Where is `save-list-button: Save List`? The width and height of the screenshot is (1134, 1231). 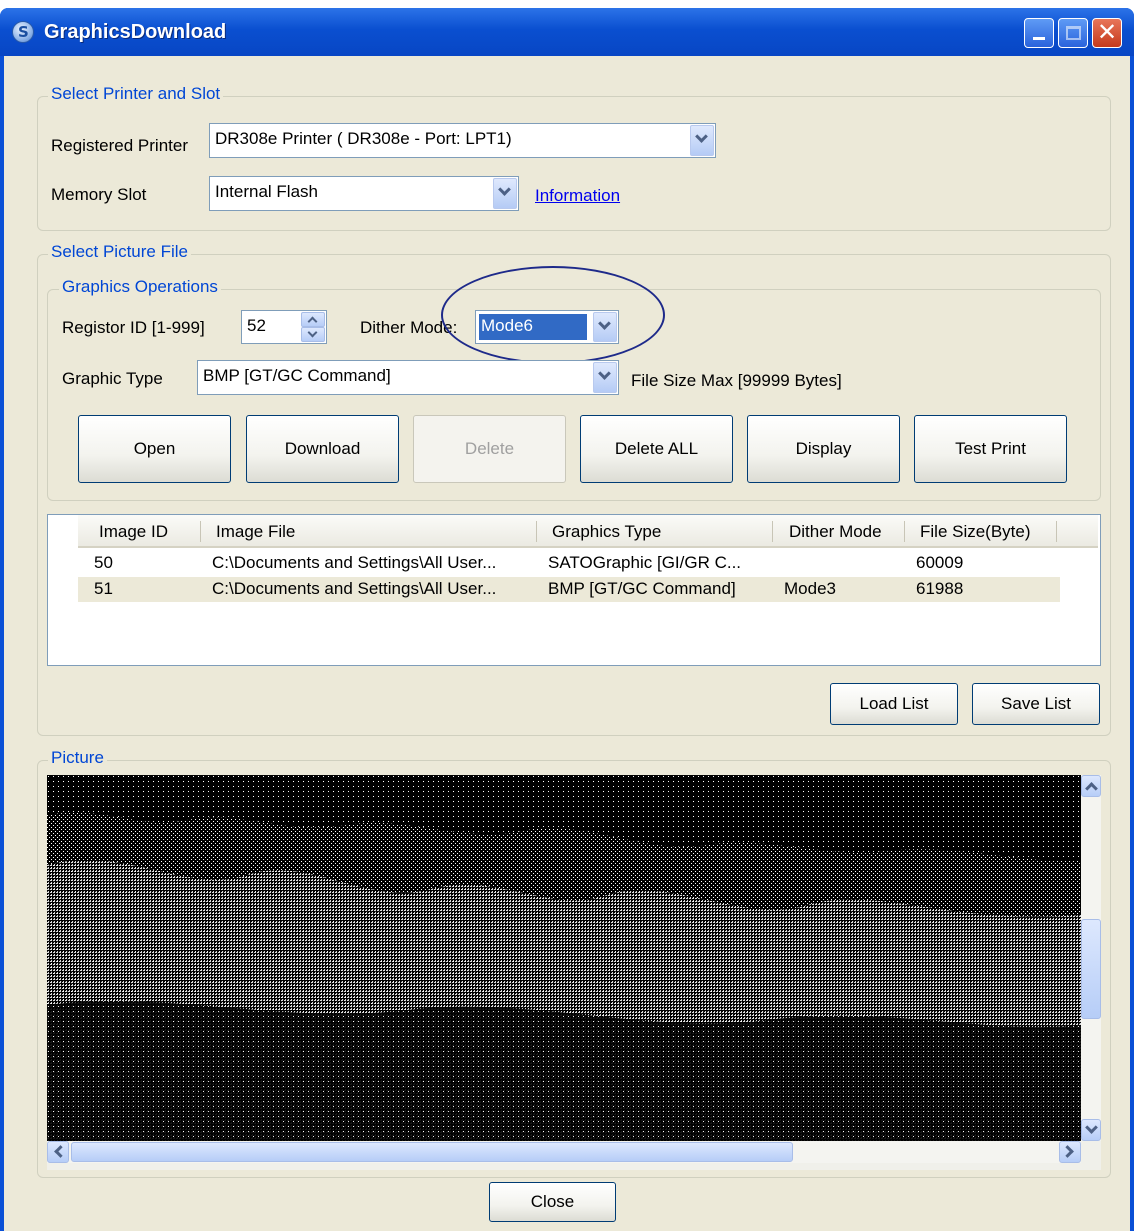
save-list-button: Save List is located at coordinates (1036, 704).